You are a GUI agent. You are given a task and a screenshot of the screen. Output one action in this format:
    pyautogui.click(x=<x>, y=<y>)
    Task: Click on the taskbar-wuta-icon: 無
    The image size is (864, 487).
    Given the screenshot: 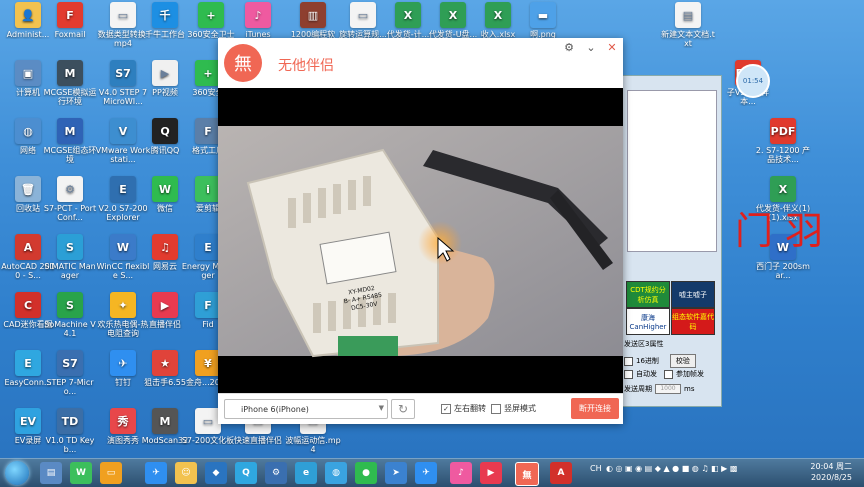 What is the action you would take?
    pyautogui.click(x=527, y=474)
    